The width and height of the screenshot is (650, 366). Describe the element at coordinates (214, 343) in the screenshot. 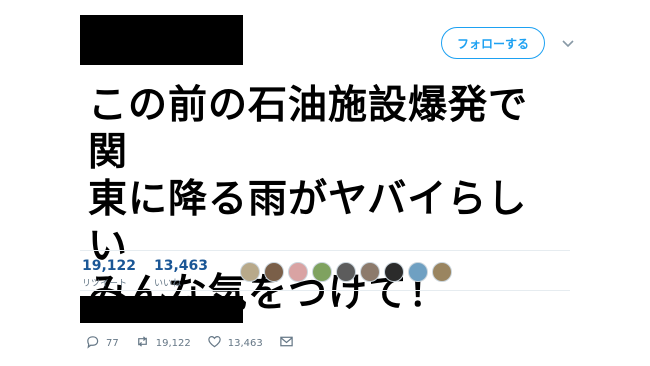

I see `heart-icon` at that location.